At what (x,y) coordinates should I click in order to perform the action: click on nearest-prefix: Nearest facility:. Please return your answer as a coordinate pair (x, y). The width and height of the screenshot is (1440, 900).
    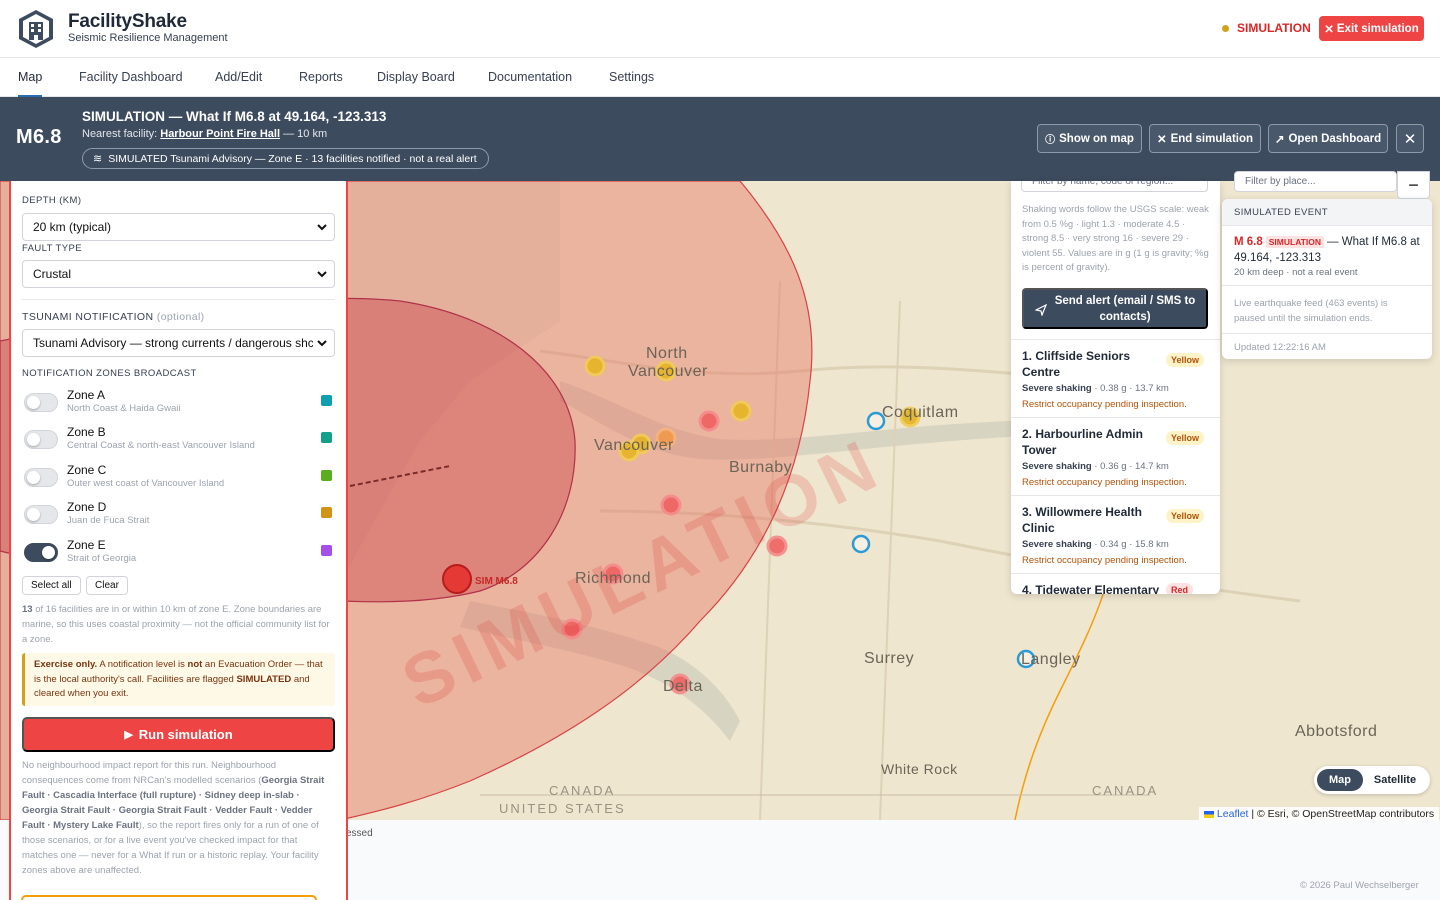
    Looking at the image, I should click on (121, 134).